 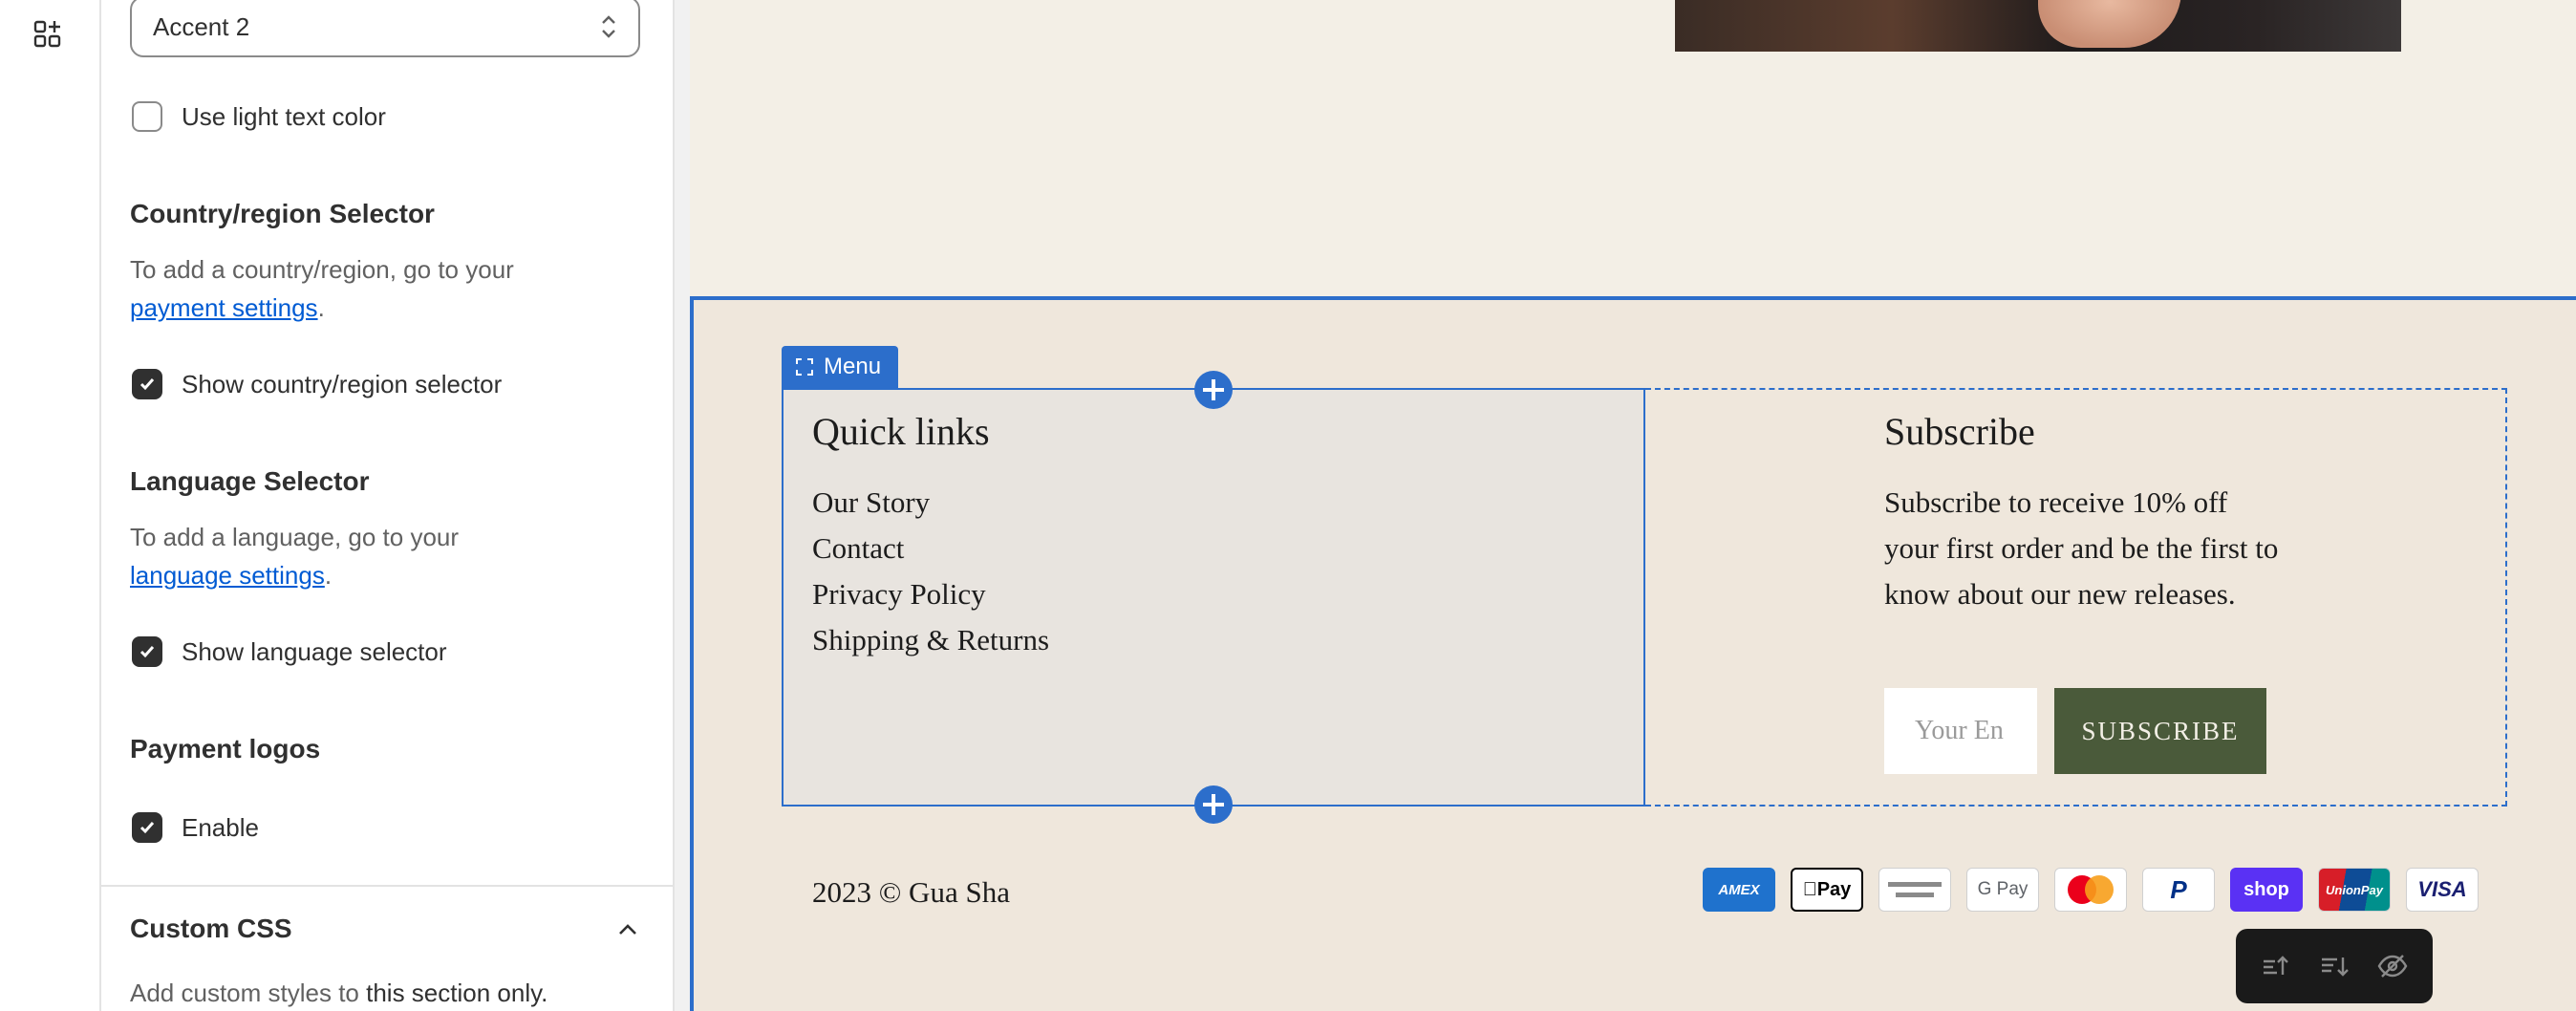 I want to click on add-block-top-icon, so click(x=1213, y=390).